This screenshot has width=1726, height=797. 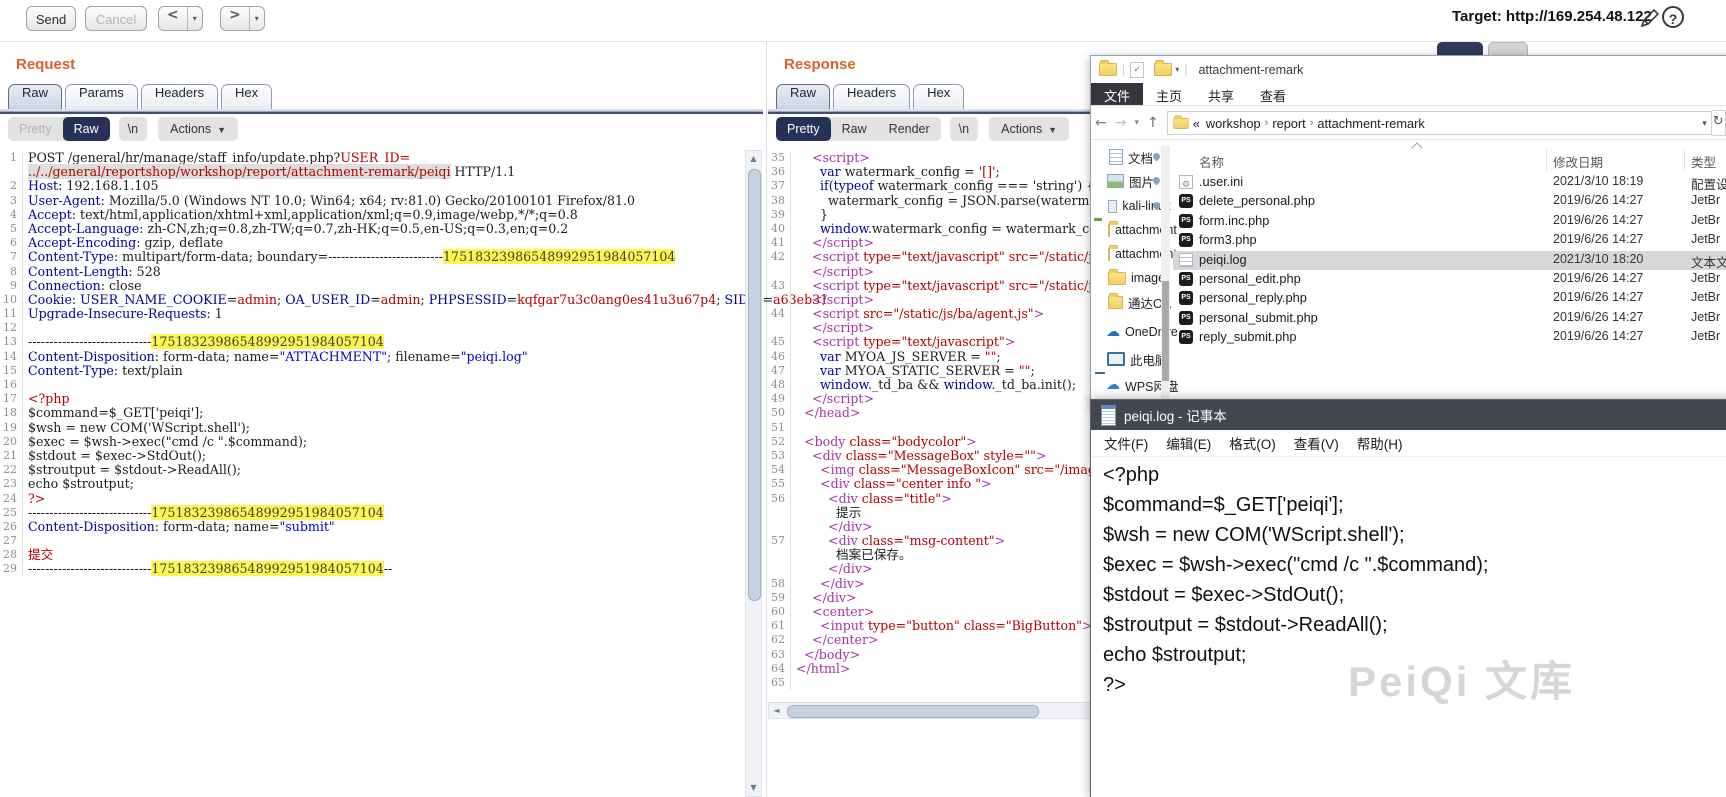 I want to click on column-header-type: 类型, so click(x=1703, y=161).